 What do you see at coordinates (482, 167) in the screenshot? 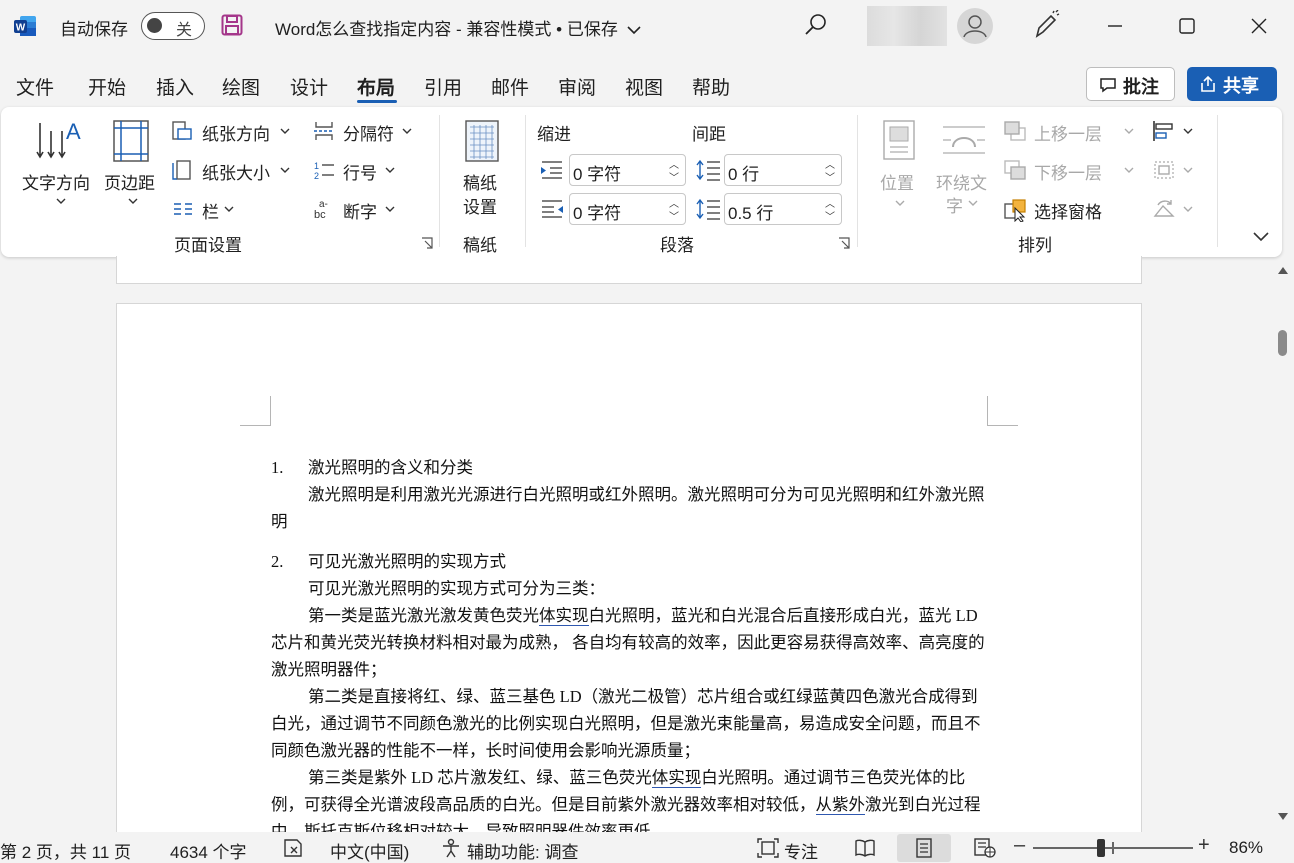
I see `manuscript-setup-button: 稿纸 设置` at bounding box center [482, 167].